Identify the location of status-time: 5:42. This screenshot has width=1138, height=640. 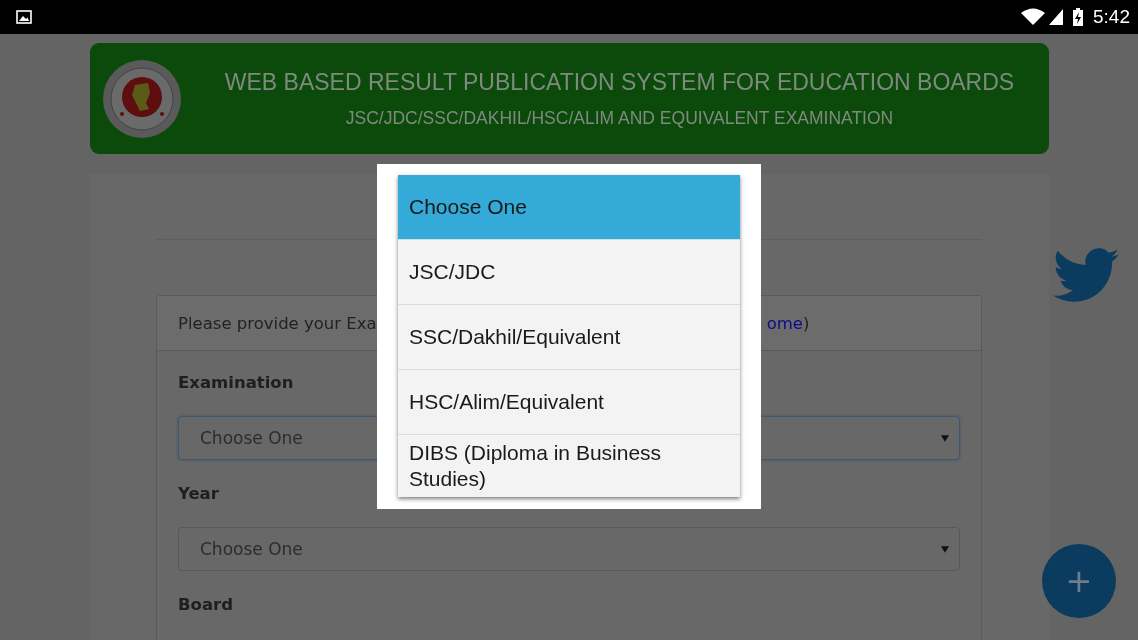
(1111, 17).